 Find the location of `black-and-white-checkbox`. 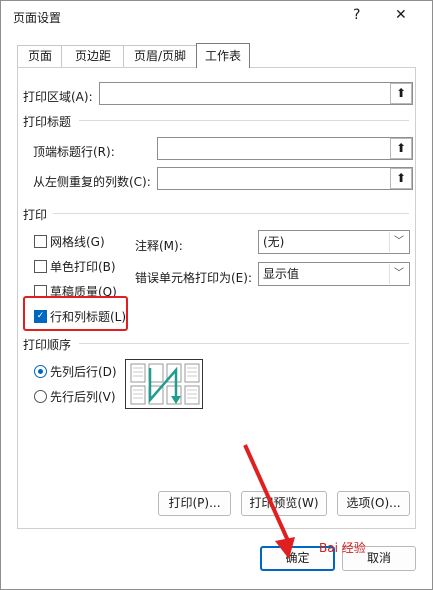

black-and-white-checkbox is located at coordinates (40, 266).